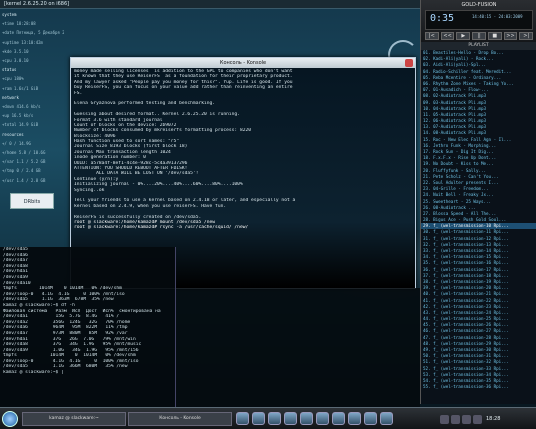 The image size is (536, 429). Describe the element at coordinates (447, 36) in the screenshot. I see `rewind-icon: <<` at that location.